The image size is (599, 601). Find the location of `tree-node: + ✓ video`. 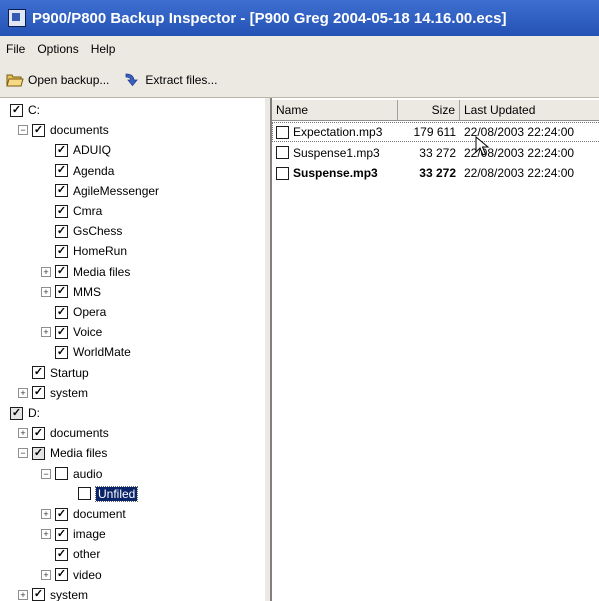

tree-node: + ✓ video is located at coordinates (71, 575).